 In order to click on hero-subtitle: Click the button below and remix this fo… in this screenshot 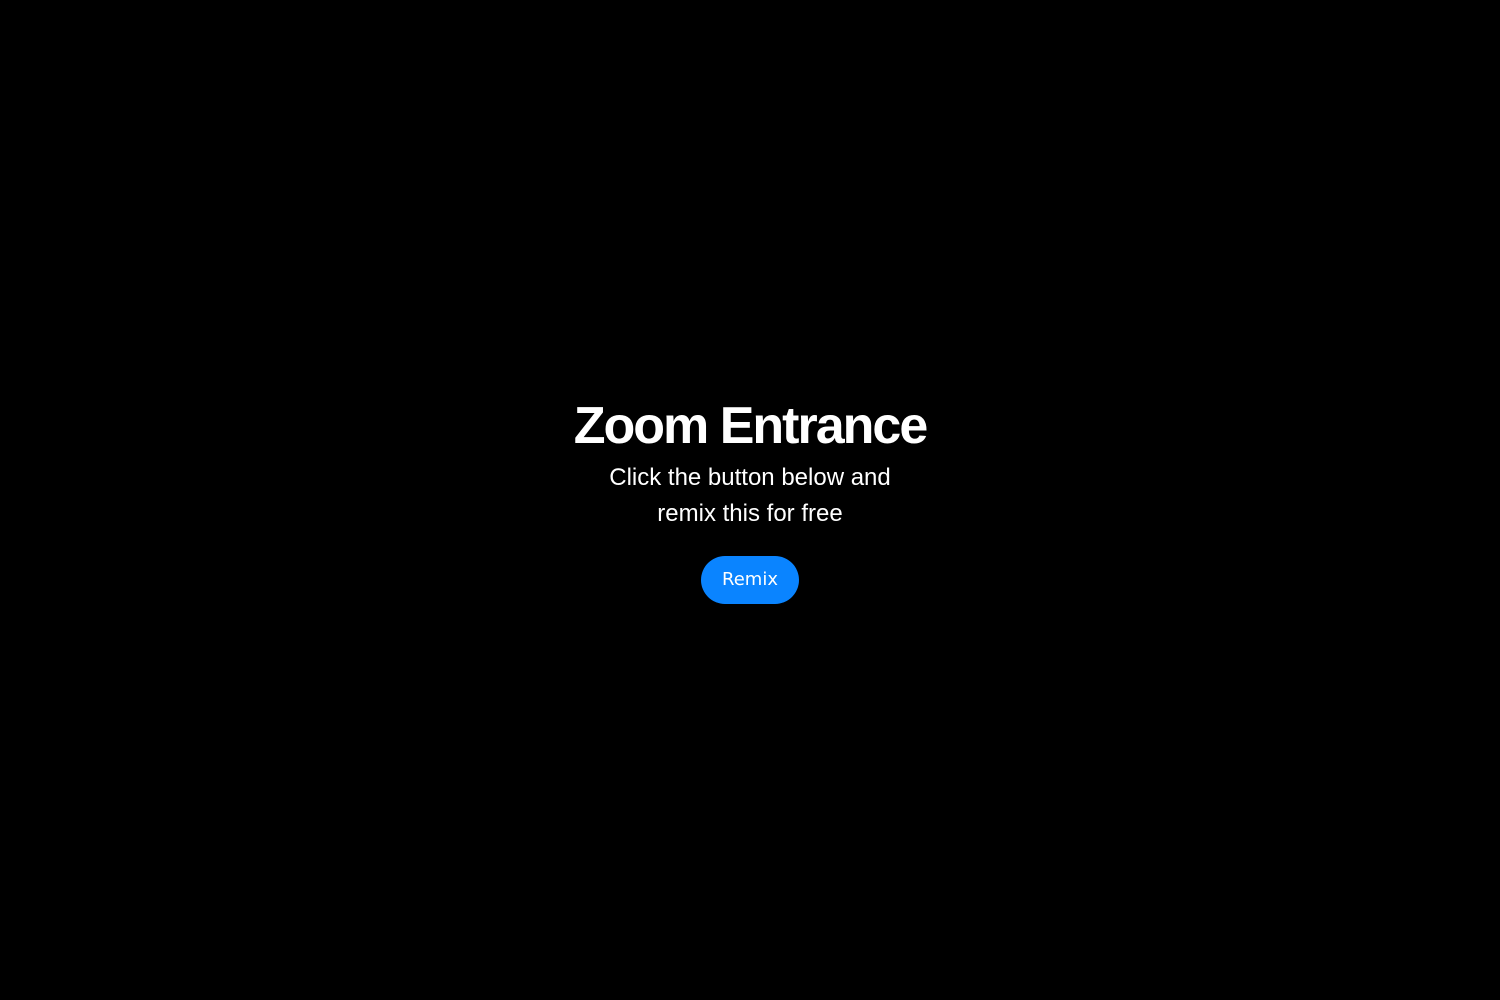, I will do `click(750, 495)`.